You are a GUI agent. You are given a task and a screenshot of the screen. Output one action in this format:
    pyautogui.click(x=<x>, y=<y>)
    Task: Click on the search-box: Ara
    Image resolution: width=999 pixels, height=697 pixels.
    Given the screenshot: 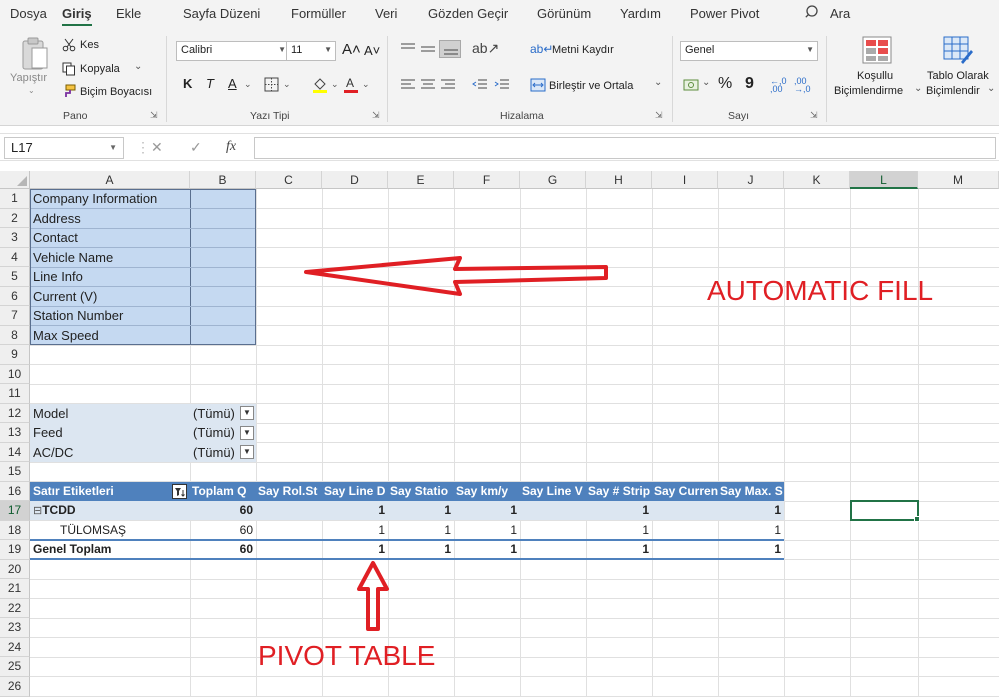 What is the action you would take?
    pyautogui.click(x=840, y=13)
    